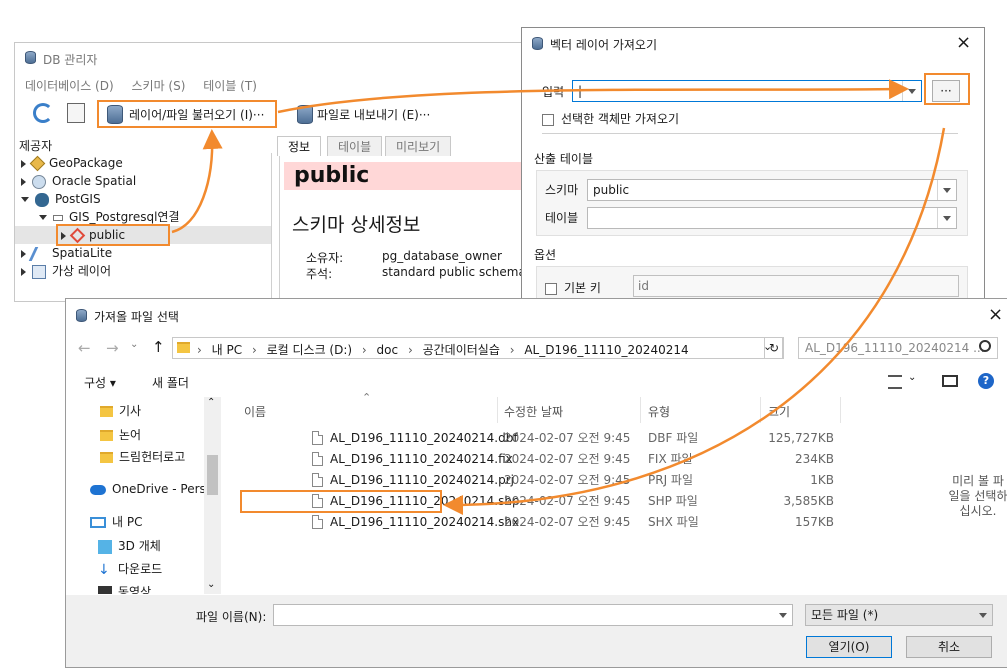 The height and width of the screenshot is (668, 1007). Describe the element at coordinates (747, 91) in the screenshot. I see `input-combo: |` at that location.